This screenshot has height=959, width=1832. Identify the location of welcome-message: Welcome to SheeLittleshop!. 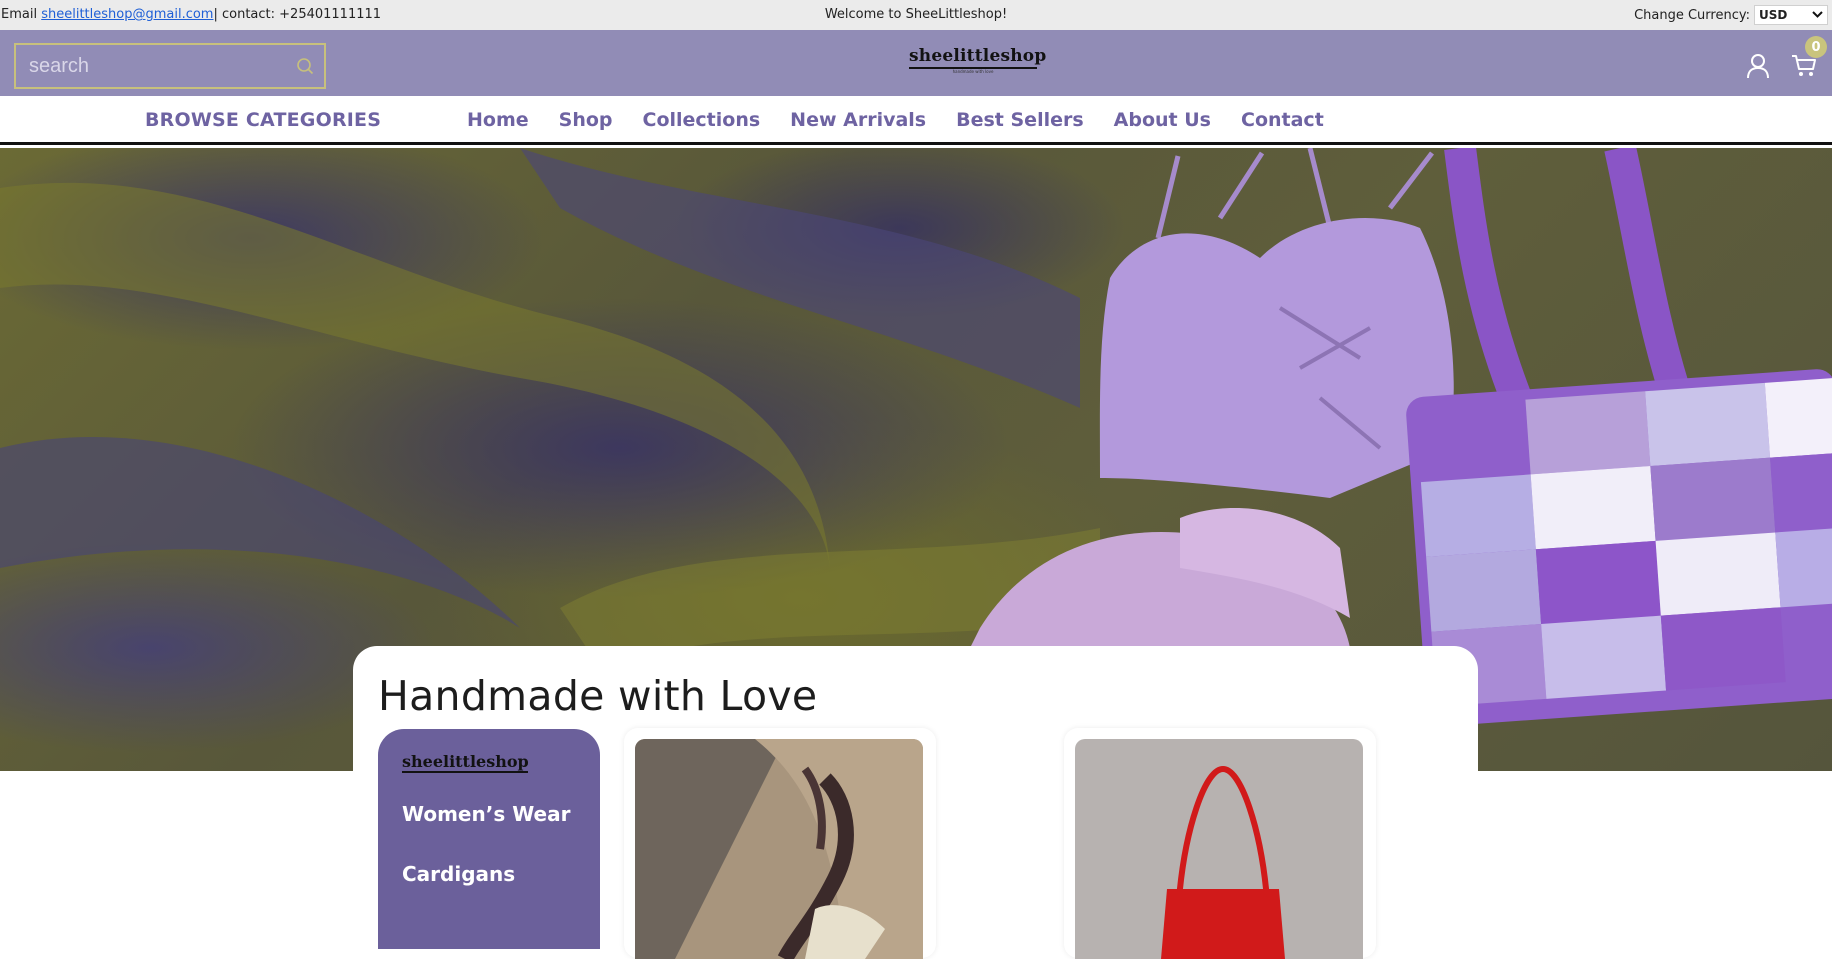
(916, 14).